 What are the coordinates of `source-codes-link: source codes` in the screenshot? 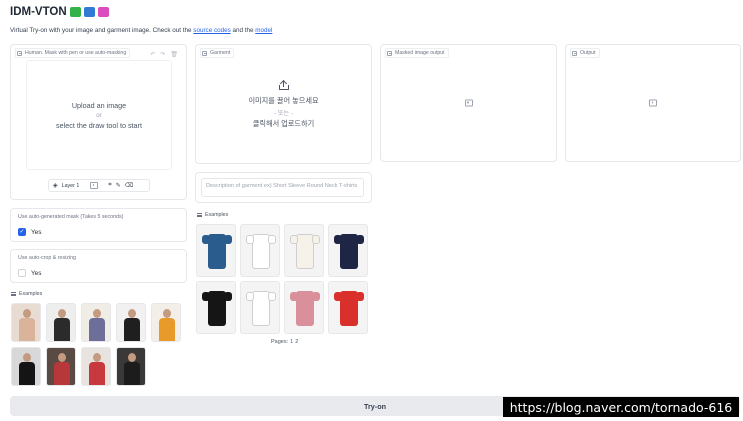 It's located at (211, 30).